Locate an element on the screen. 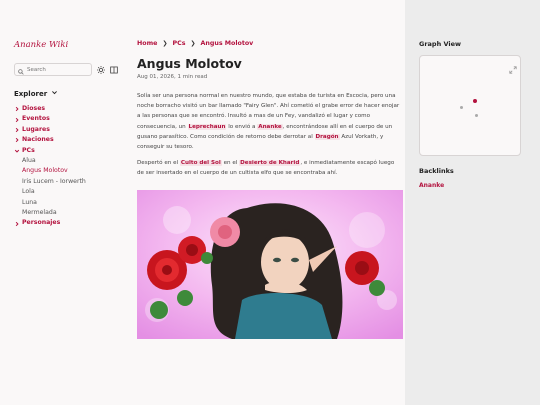  graph-view-title: Graph View is located at coordinates (440, 44).